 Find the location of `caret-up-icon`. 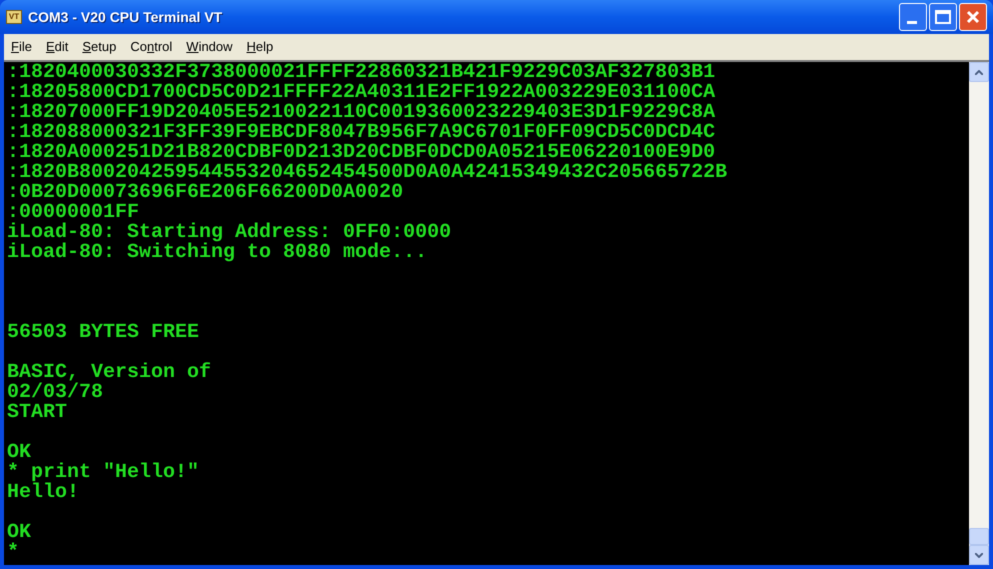

caret-up-icon is located at coordinates (979, 72).